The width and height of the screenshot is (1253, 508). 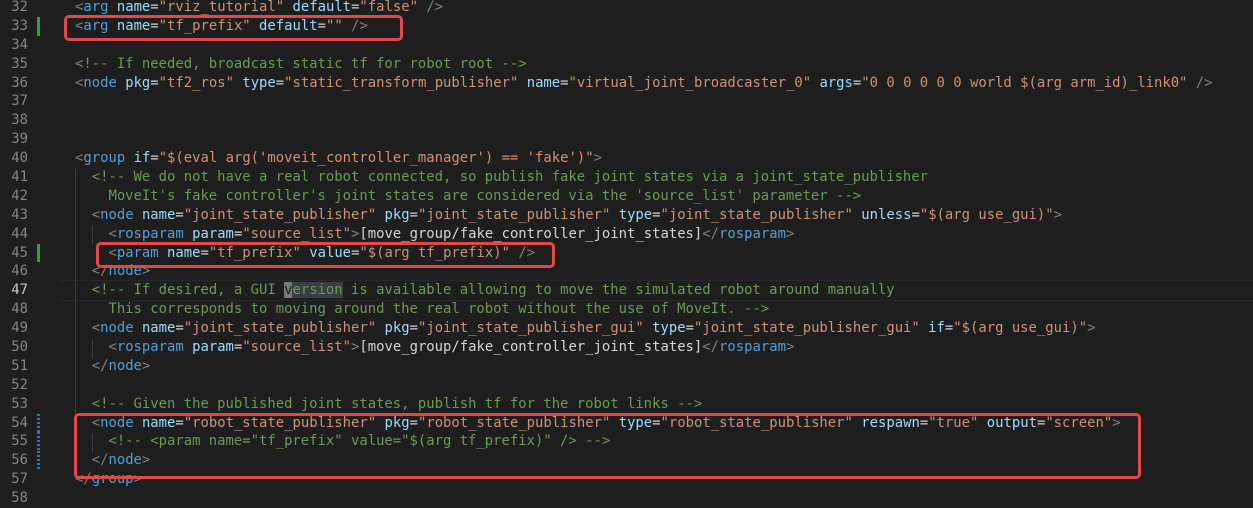 I want to click on line-number: 44, so click(x=19, y=233).